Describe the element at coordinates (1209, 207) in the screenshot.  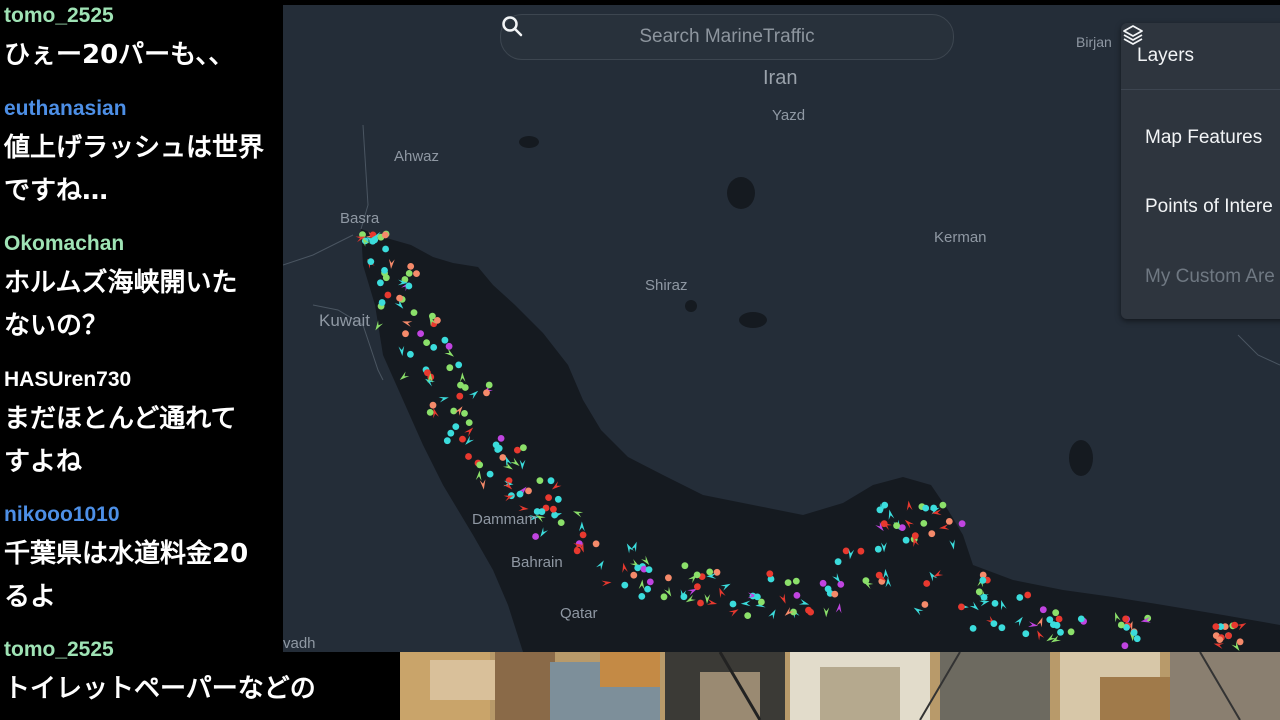
I see `layers-item-points-of-interest: Points of Intere` at that location.